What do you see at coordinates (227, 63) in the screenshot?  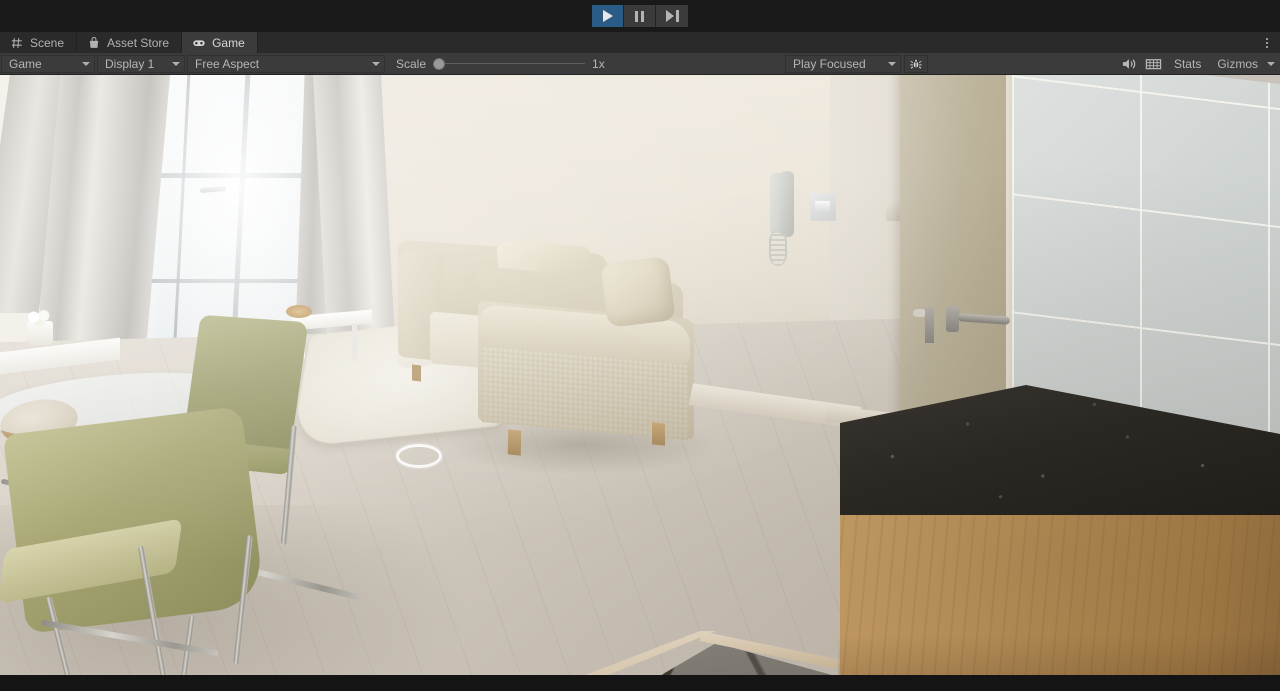 I see `aspect-ratio-value: Free Aspect` at bounding box center [227, 63].